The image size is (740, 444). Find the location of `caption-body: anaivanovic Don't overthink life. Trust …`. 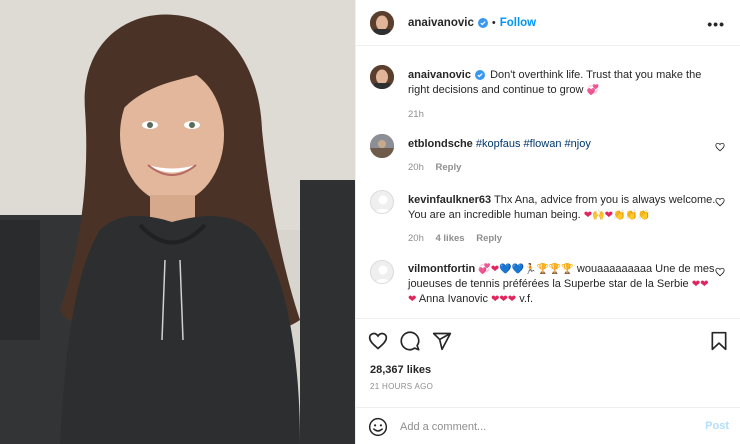

caption-body: anaivanovic Don't overthink life. Trust … is located at coordinates (563, 95).